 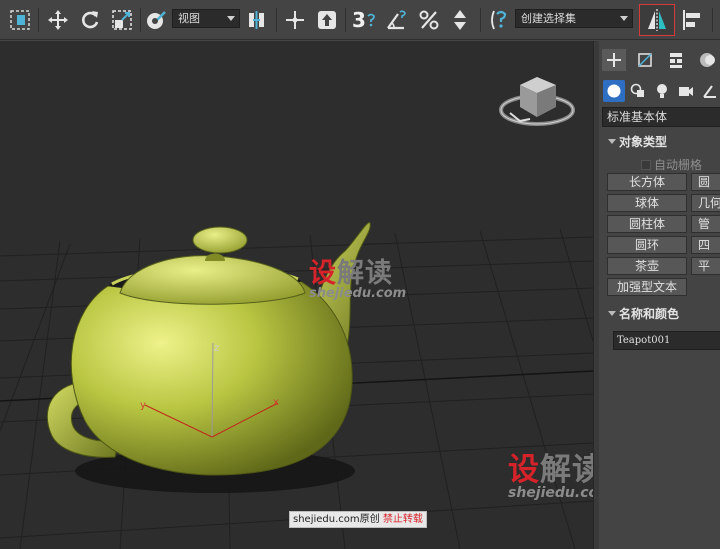 What do you see at coordinates (705, 203) in the screenshot?
I see `geosphere-button: 几何` at bounding box center [705, 203].